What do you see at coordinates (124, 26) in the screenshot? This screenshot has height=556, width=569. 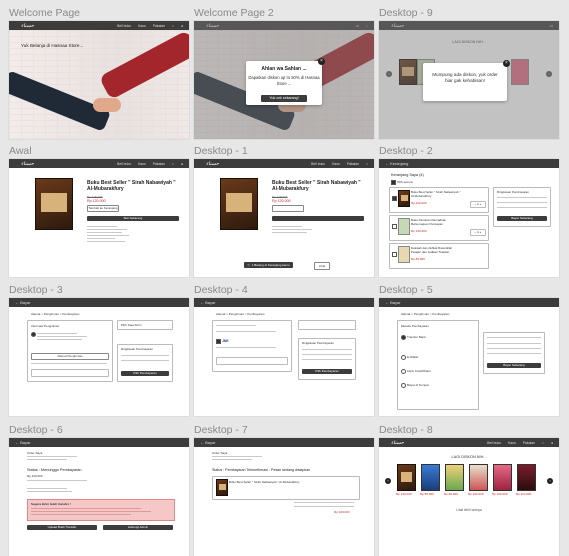 I see `nav-link: Beli buku` at bounding box center [124, 26].